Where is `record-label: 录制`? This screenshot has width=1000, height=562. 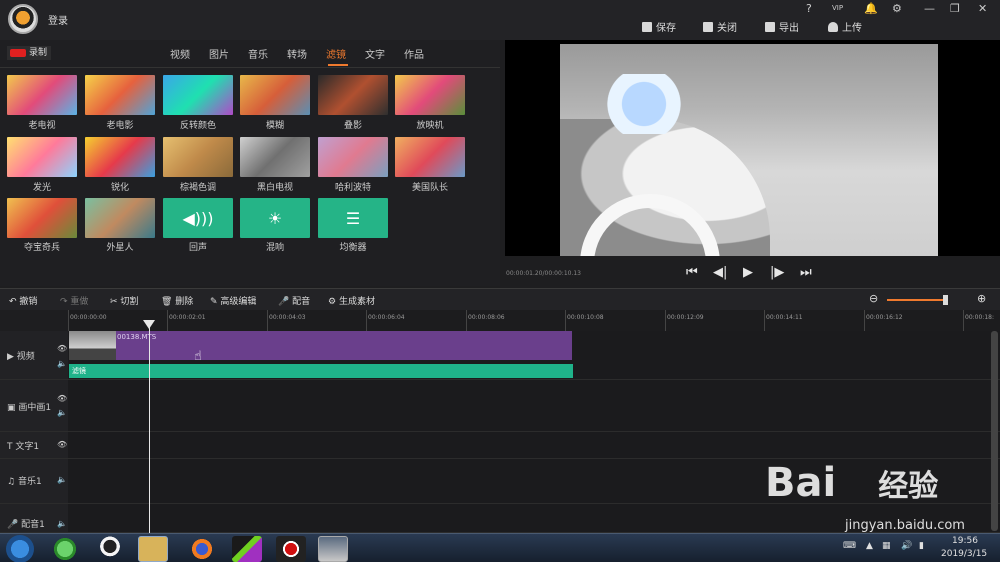 record-label: 录制 is located at coordinates (38, 53).